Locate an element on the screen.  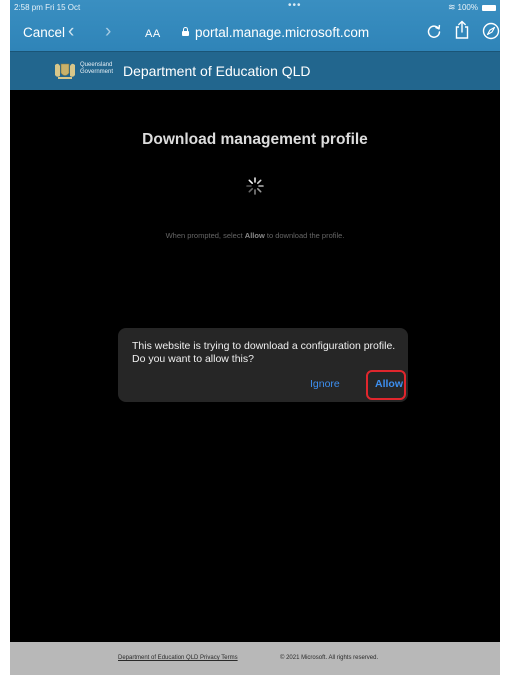
allow-button: Allow is located at coordinates (386, 385).